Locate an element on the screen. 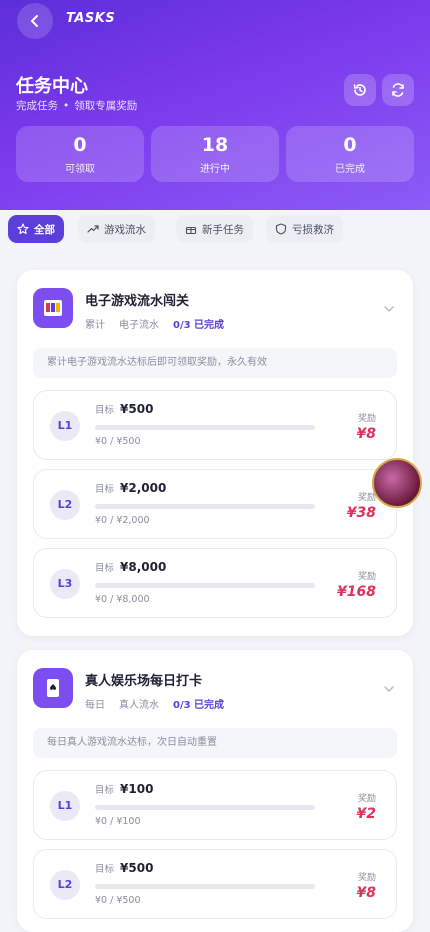  chevron-left-icon is located at coordinates (34, 21).